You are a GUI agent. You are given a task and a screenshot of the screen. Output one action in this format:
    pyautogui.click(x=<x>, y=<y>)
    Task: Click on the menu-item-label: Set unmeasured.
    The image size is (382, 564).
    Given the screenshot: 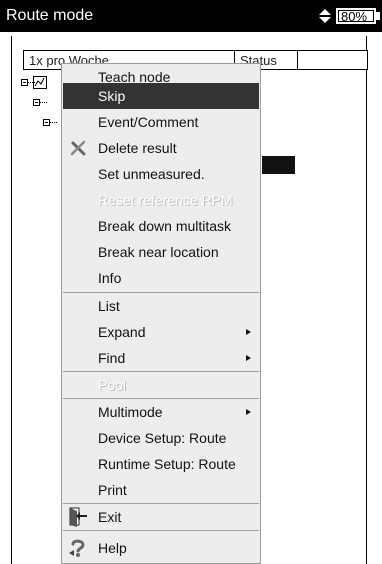 What is the action you would take?
    pyautogui.click(x=151, y=174)
    